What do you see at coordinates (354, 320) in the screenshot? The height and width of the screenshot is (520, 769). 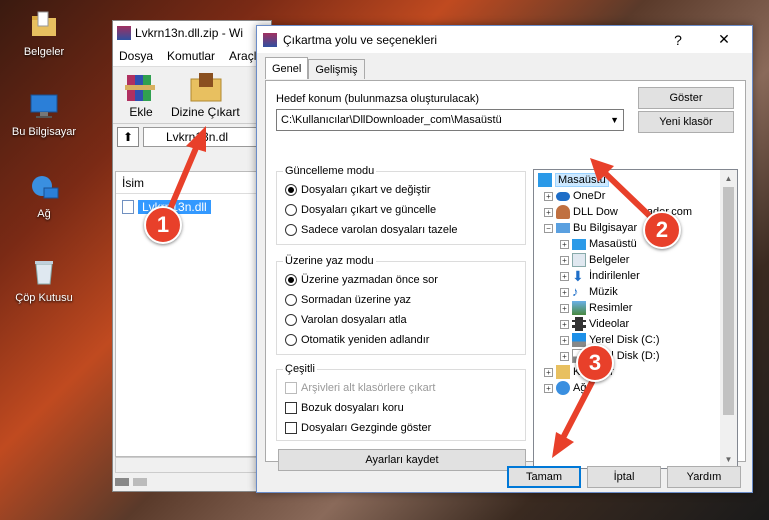 I see `option-label: Varolan dosyaları atla` at bounding box center [354, 320].